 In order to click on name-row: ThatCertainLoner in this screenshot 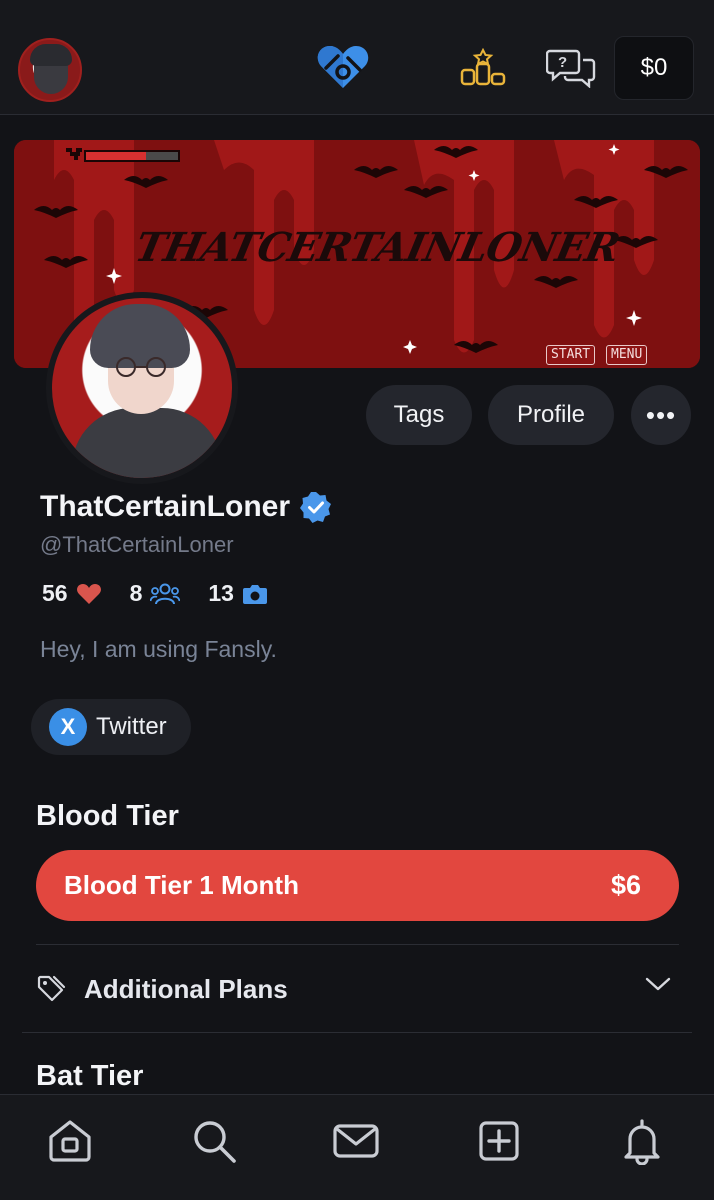, I will do `click(186, 507)`.